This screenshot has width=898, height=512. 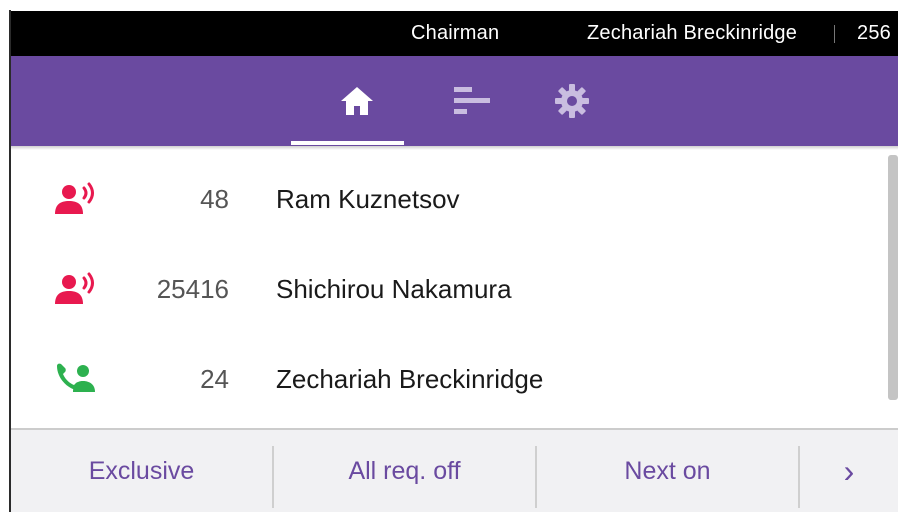 I want to click on participant-name: Shichirou Nakamura, so click(x=394, y=289).